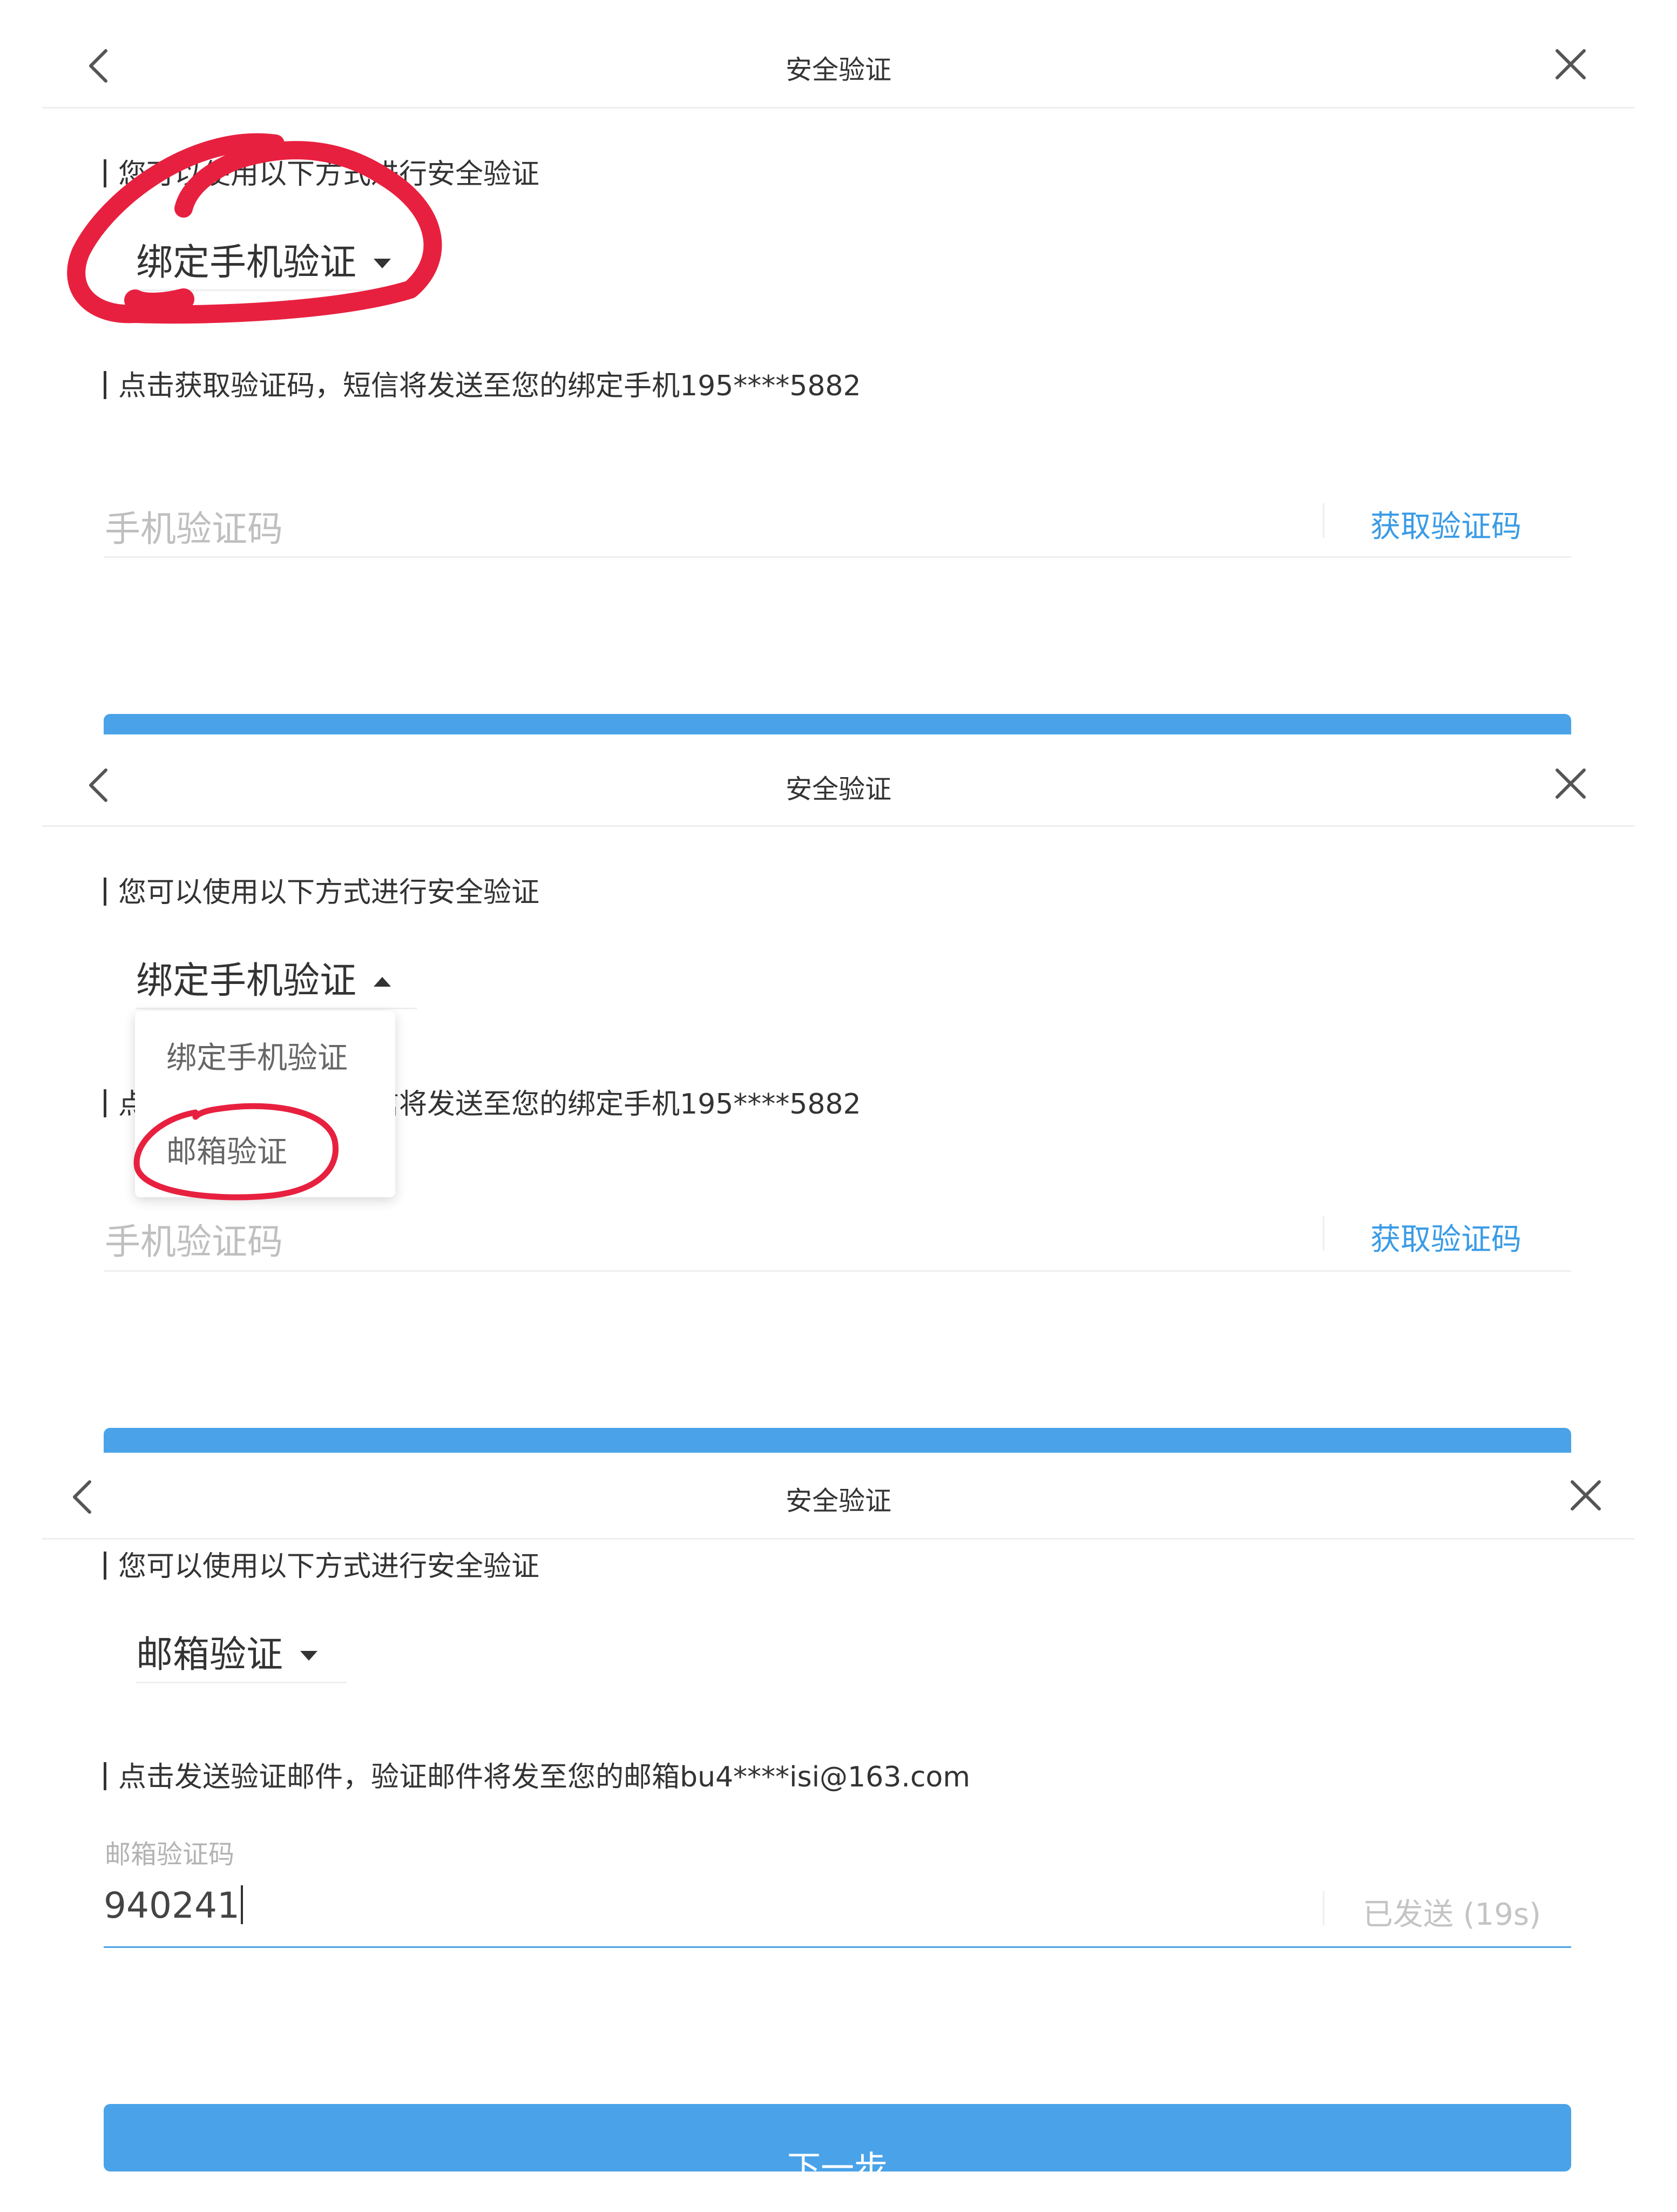 This screenshot has height=2212, width=1677. Describe the element at coordinates (1452, 1914) in the screenshot. I see `resend-countdown: 已发送 (19s)` at that location.